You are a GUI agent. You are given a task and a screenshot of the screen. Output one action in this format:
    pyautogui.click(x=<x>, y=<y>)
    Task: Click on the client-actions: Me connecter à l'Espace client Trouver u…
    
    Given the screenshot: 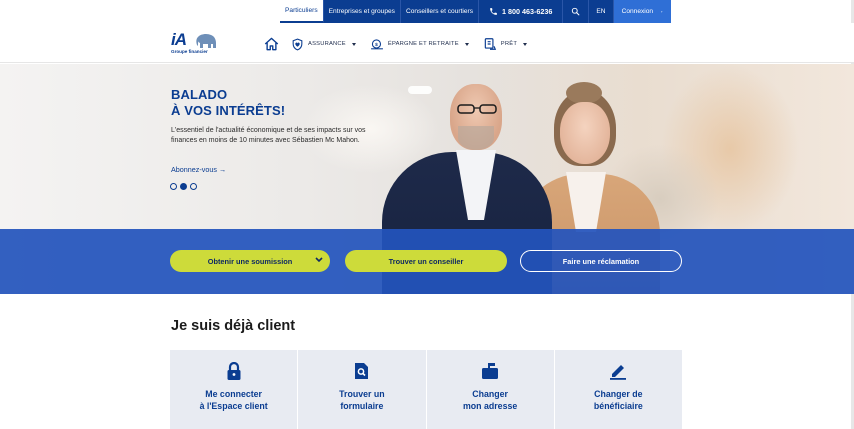 What is the action you would take?
    pyautogui.click(x=426, y=389)
    